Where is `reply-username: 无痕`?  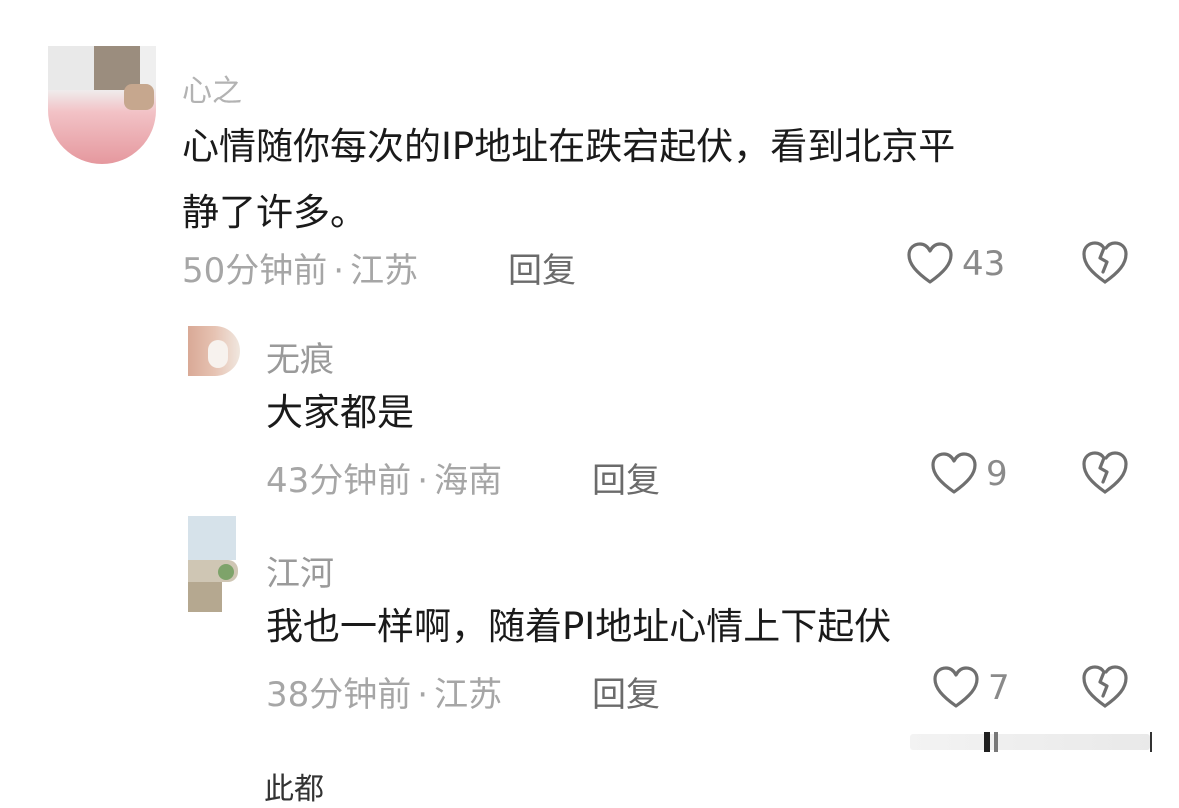 reply-username: 无痕 is located at coordinates (300, 356).